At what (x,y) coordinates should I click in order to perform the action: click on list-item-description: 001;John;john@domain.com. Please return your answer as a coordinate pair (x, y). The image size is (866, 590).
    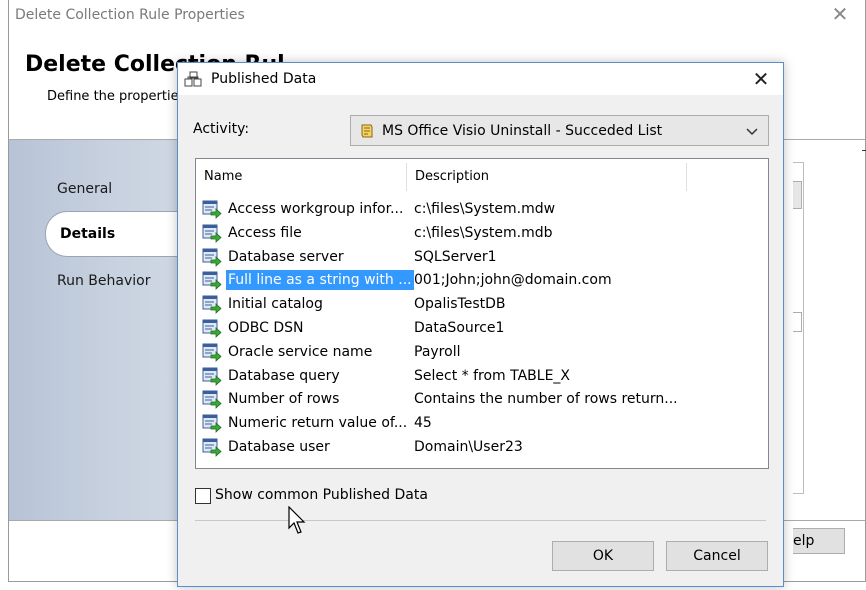
    Looking at the image, I should click on (513, 280).